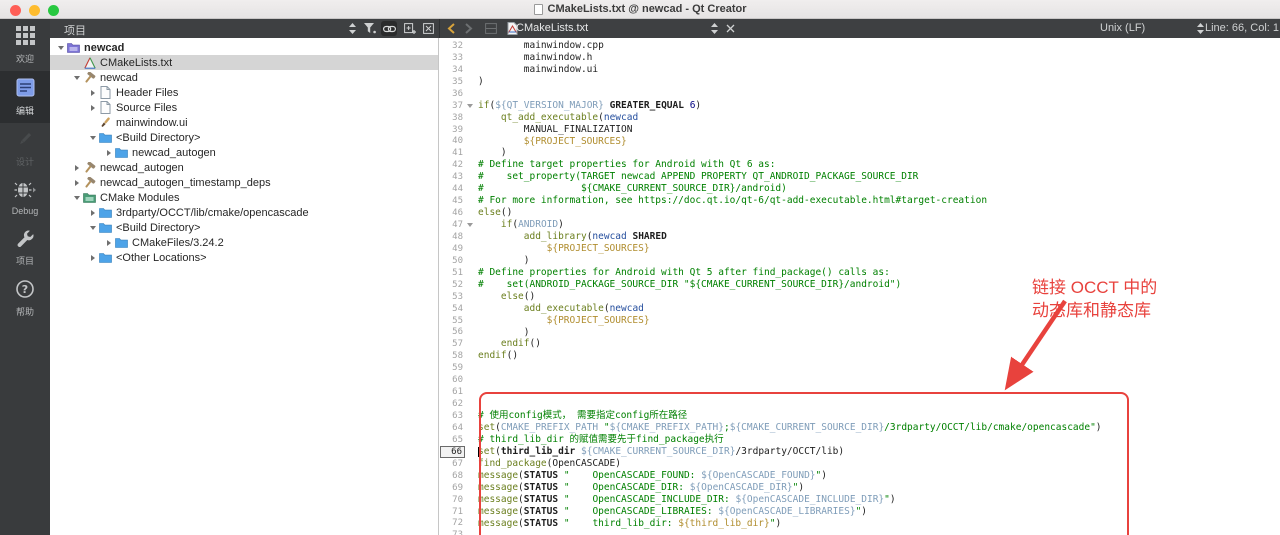 Image resolution: width=1280 pixels, height=535 pixels. What do you see at coordinates (860, 440) in the screenshot?
I see `code-line: 65 # third_lib_dir 的赋值需要先于find_package执行` at bounding box center [860, 440].